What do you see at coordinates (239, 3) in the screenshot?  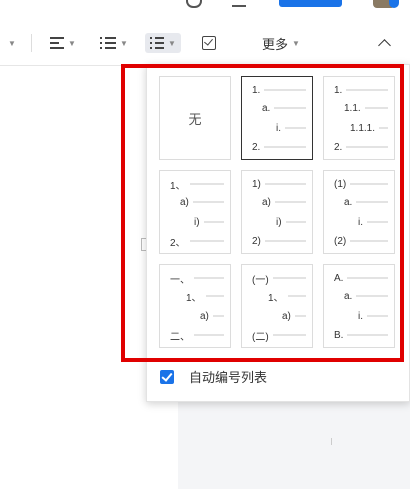 I see `comment-icon` at bounding box center [239, 3].